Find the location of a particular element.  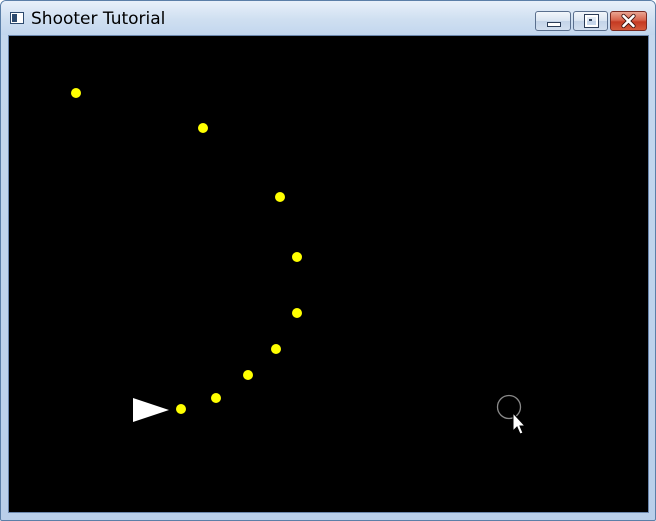

maximize-icon is located at coordinates (591, 21).